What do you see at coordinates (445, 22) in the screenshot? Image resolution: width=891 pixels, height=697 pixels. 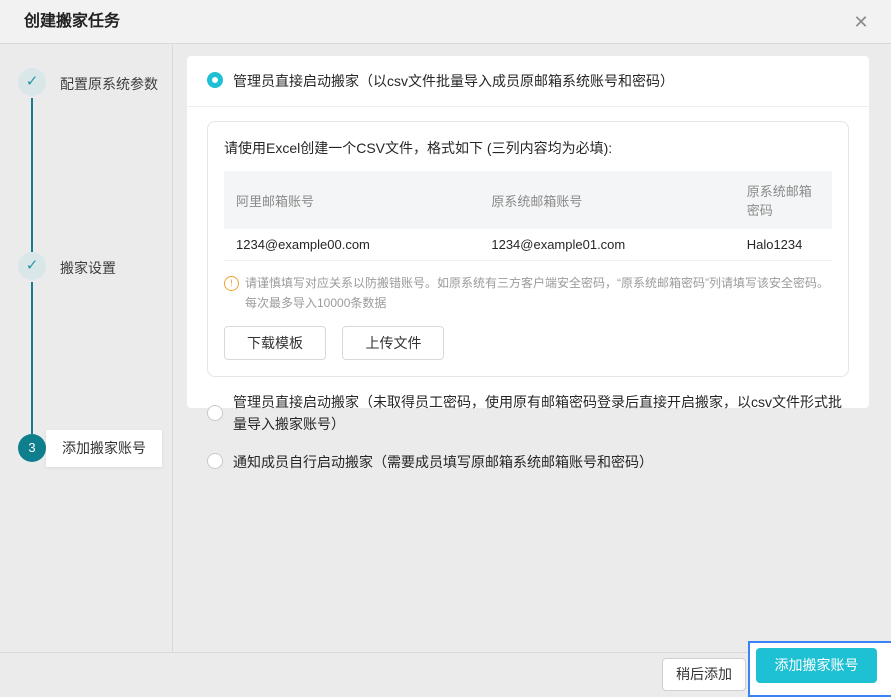 I see `dialog-header: 创建搬家任务 ✕` at bounding box center [445, 22].